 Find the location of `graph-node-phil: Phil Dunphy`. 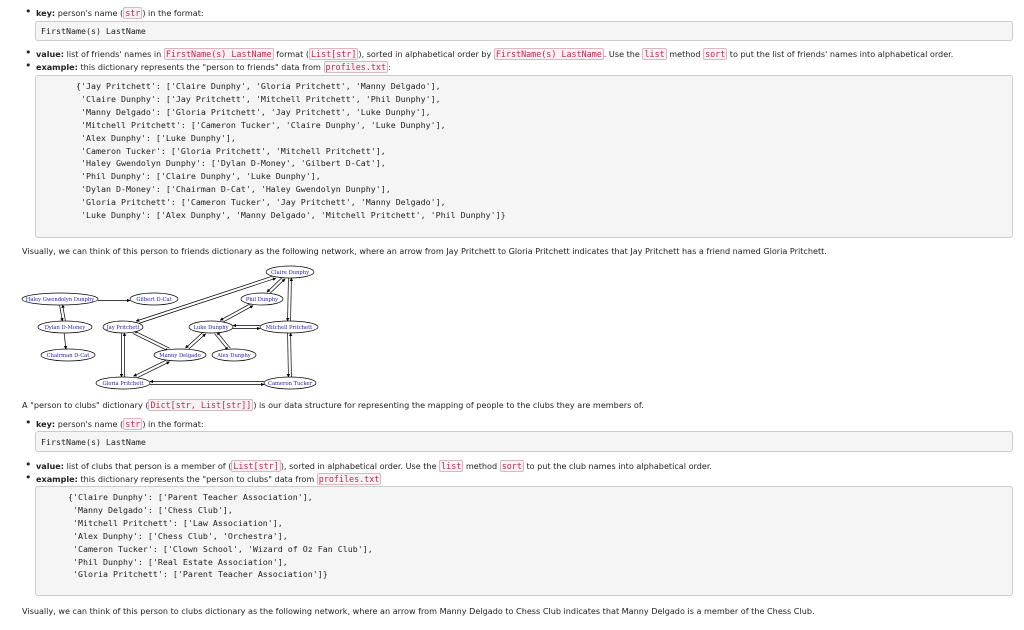

graph-node-phil: Phil Dunphy is located at coordinates (262, 299).